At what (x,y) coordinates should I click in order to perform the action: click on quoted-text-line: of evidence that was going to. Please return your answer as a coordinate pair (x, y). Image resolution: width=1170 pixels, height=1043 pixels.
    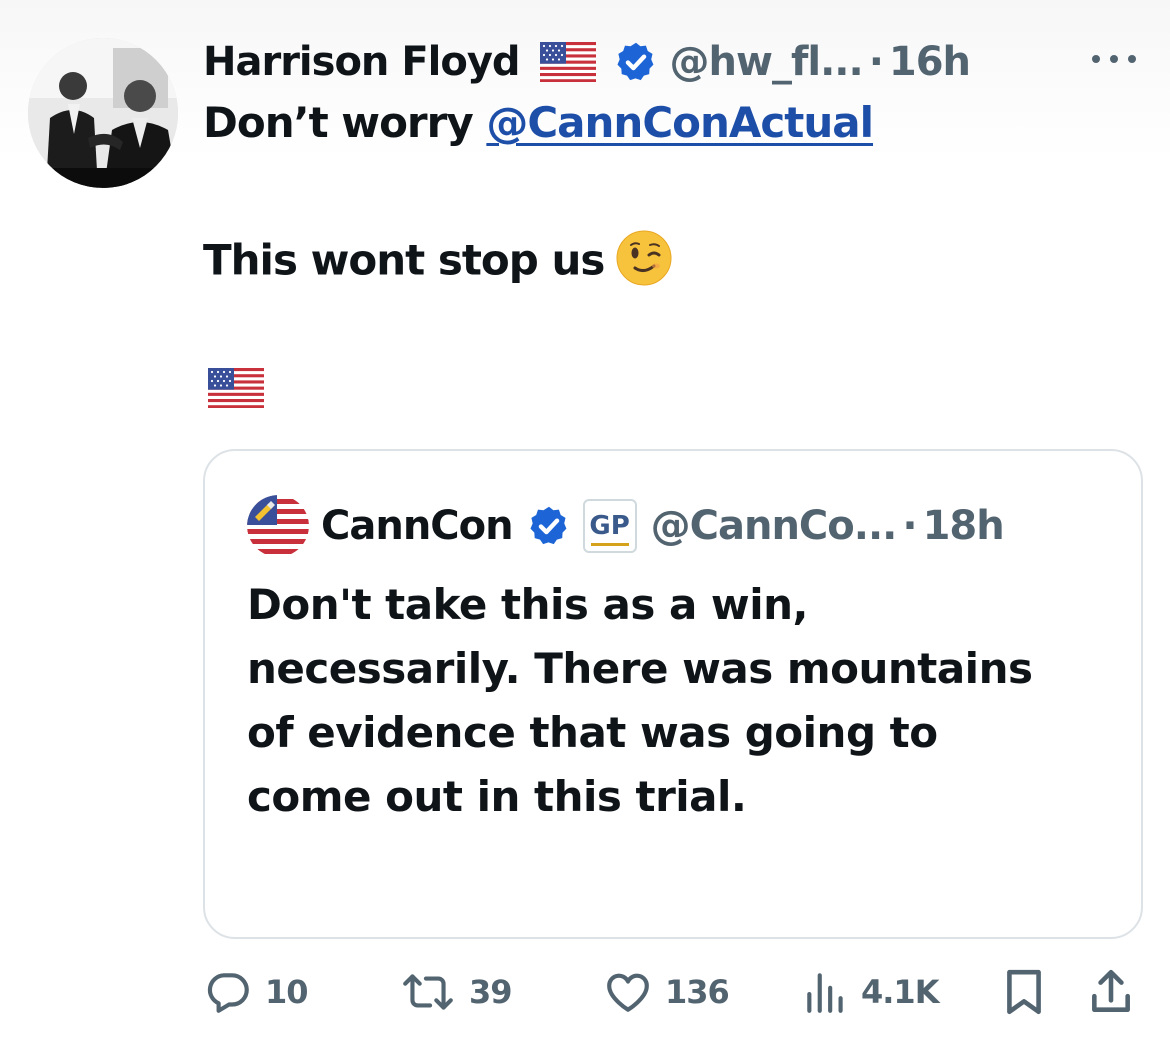
    Looking at the image, I should click on (592, 732).